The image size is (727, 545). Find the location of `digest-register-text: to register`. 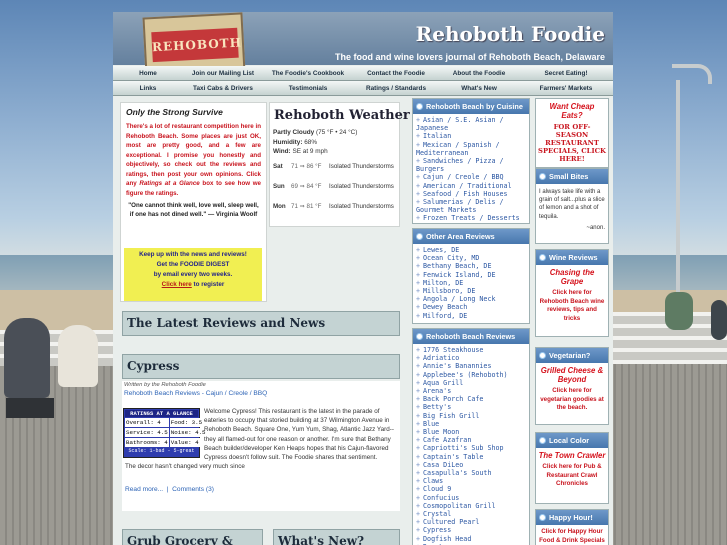

digest-register-text: to register is located at coordinates (209, 284).